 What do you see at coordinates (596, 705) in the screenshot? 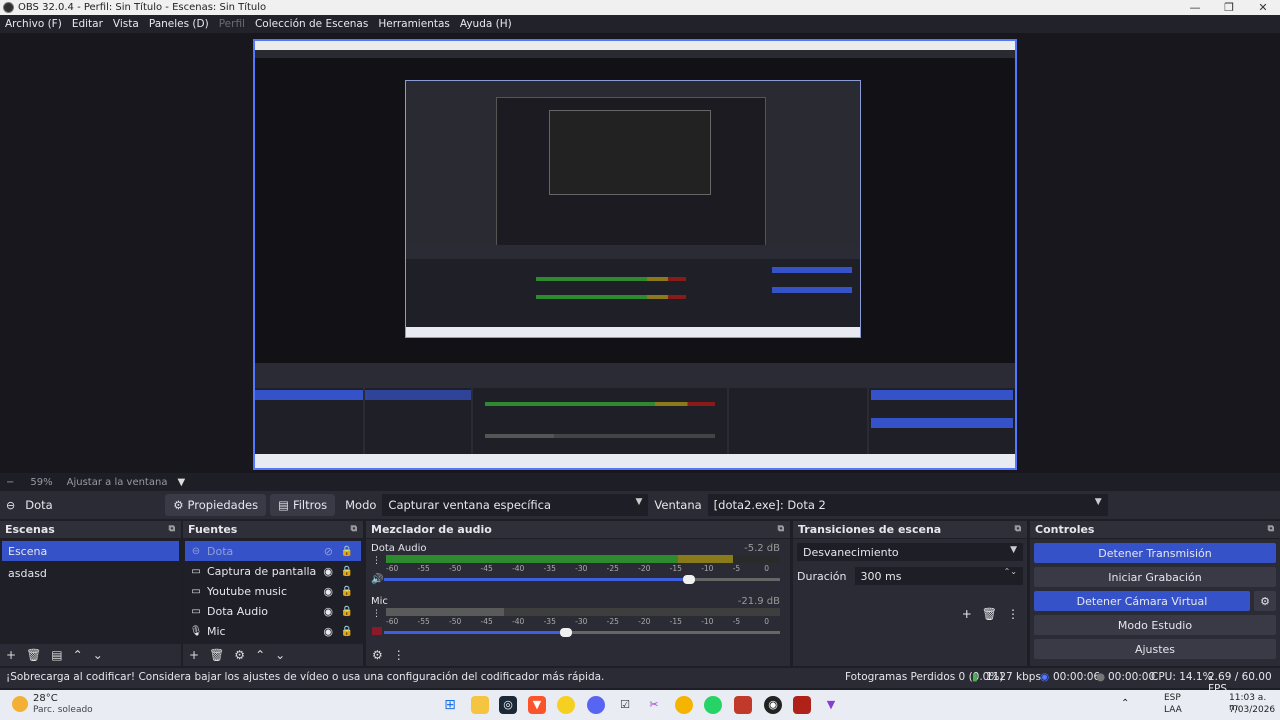
I see `discord-icon` at bounding box center [596, 705].